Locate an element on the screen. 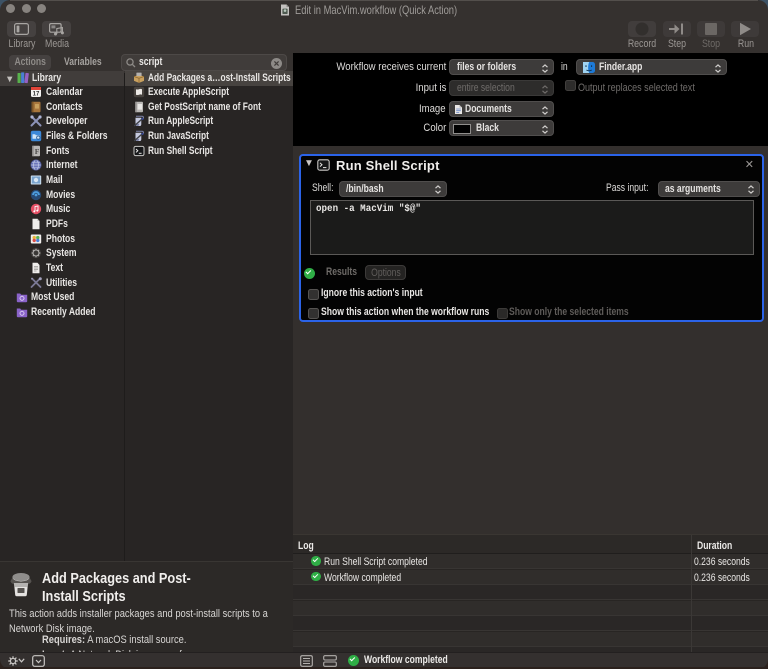 The width and height of the screenshot is (768, 669). svg-text: 17 is located at coordinates (36, 95).